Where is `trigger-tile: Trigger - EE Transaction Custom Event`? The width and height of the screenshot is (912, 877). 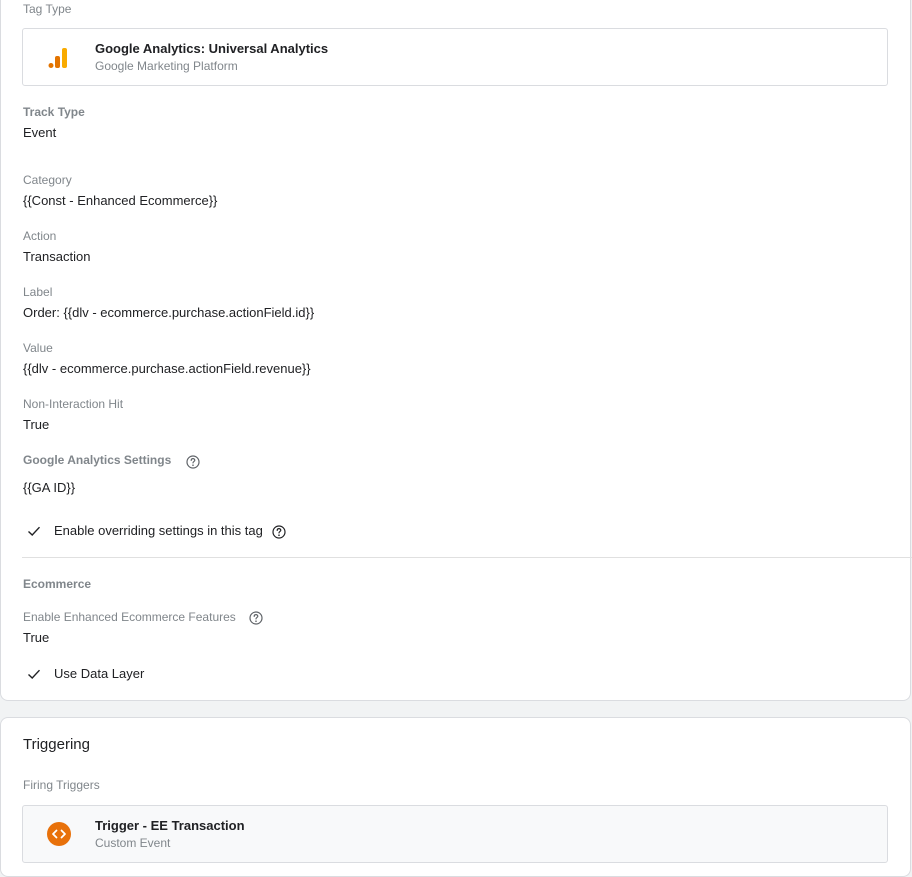
trigger-tile: Trigger - EE Transaction Custom Event is located at coordinates (455, 834).